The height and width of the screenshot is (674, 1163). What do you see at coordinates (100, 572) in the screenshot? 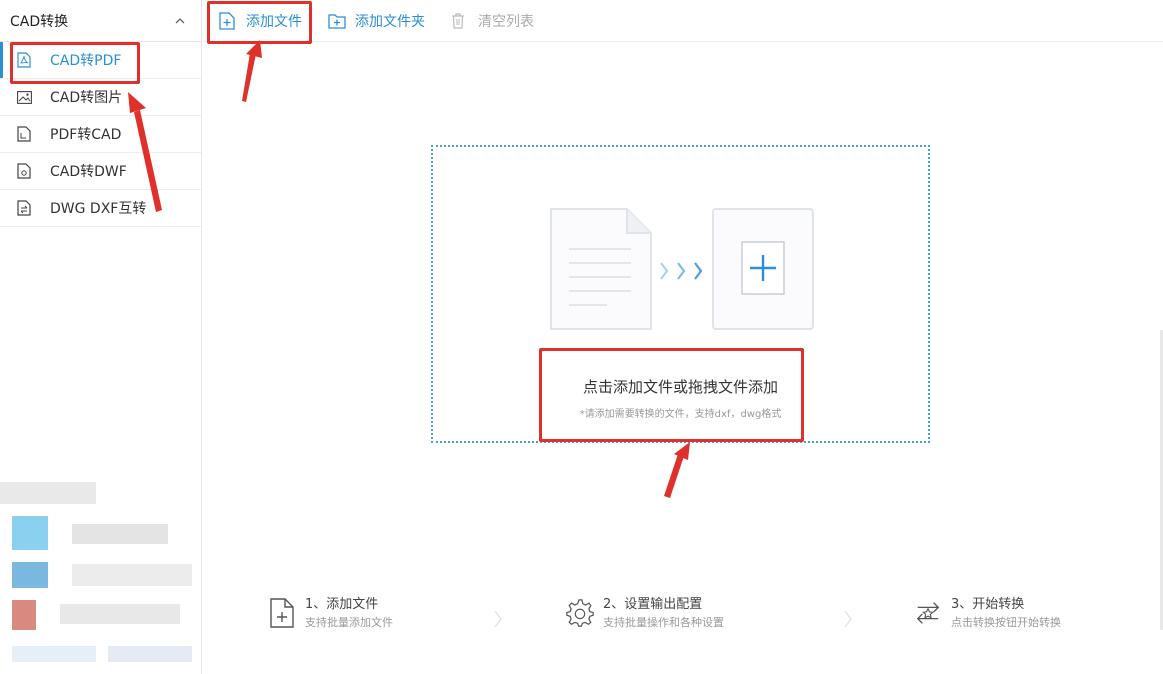
I see `obscured-region` at bounding box center [100, 572].